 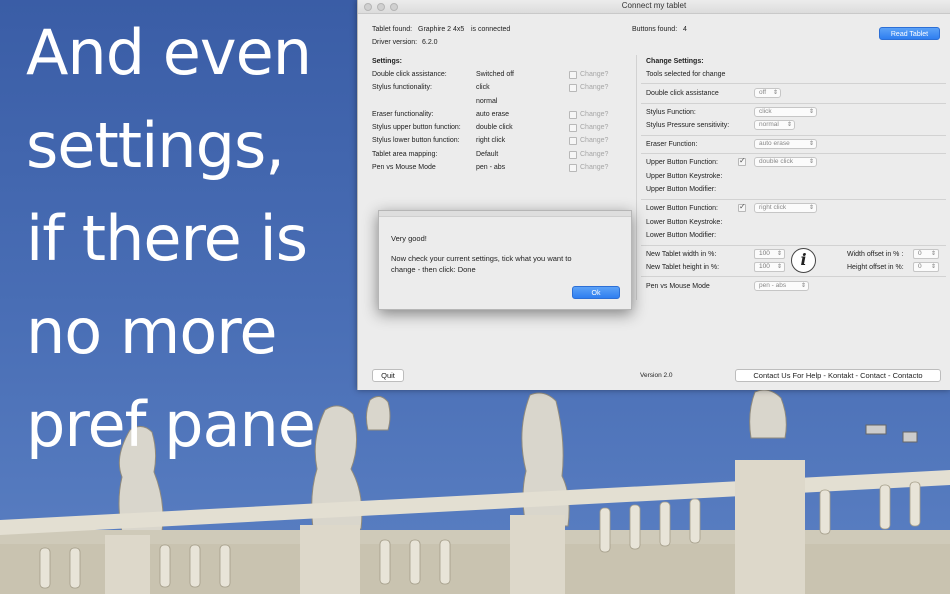 What do you see at coordinates (491, 167) in the screenshot?
I see `setting-value: pen - abs` at bounding box center [491, 167].